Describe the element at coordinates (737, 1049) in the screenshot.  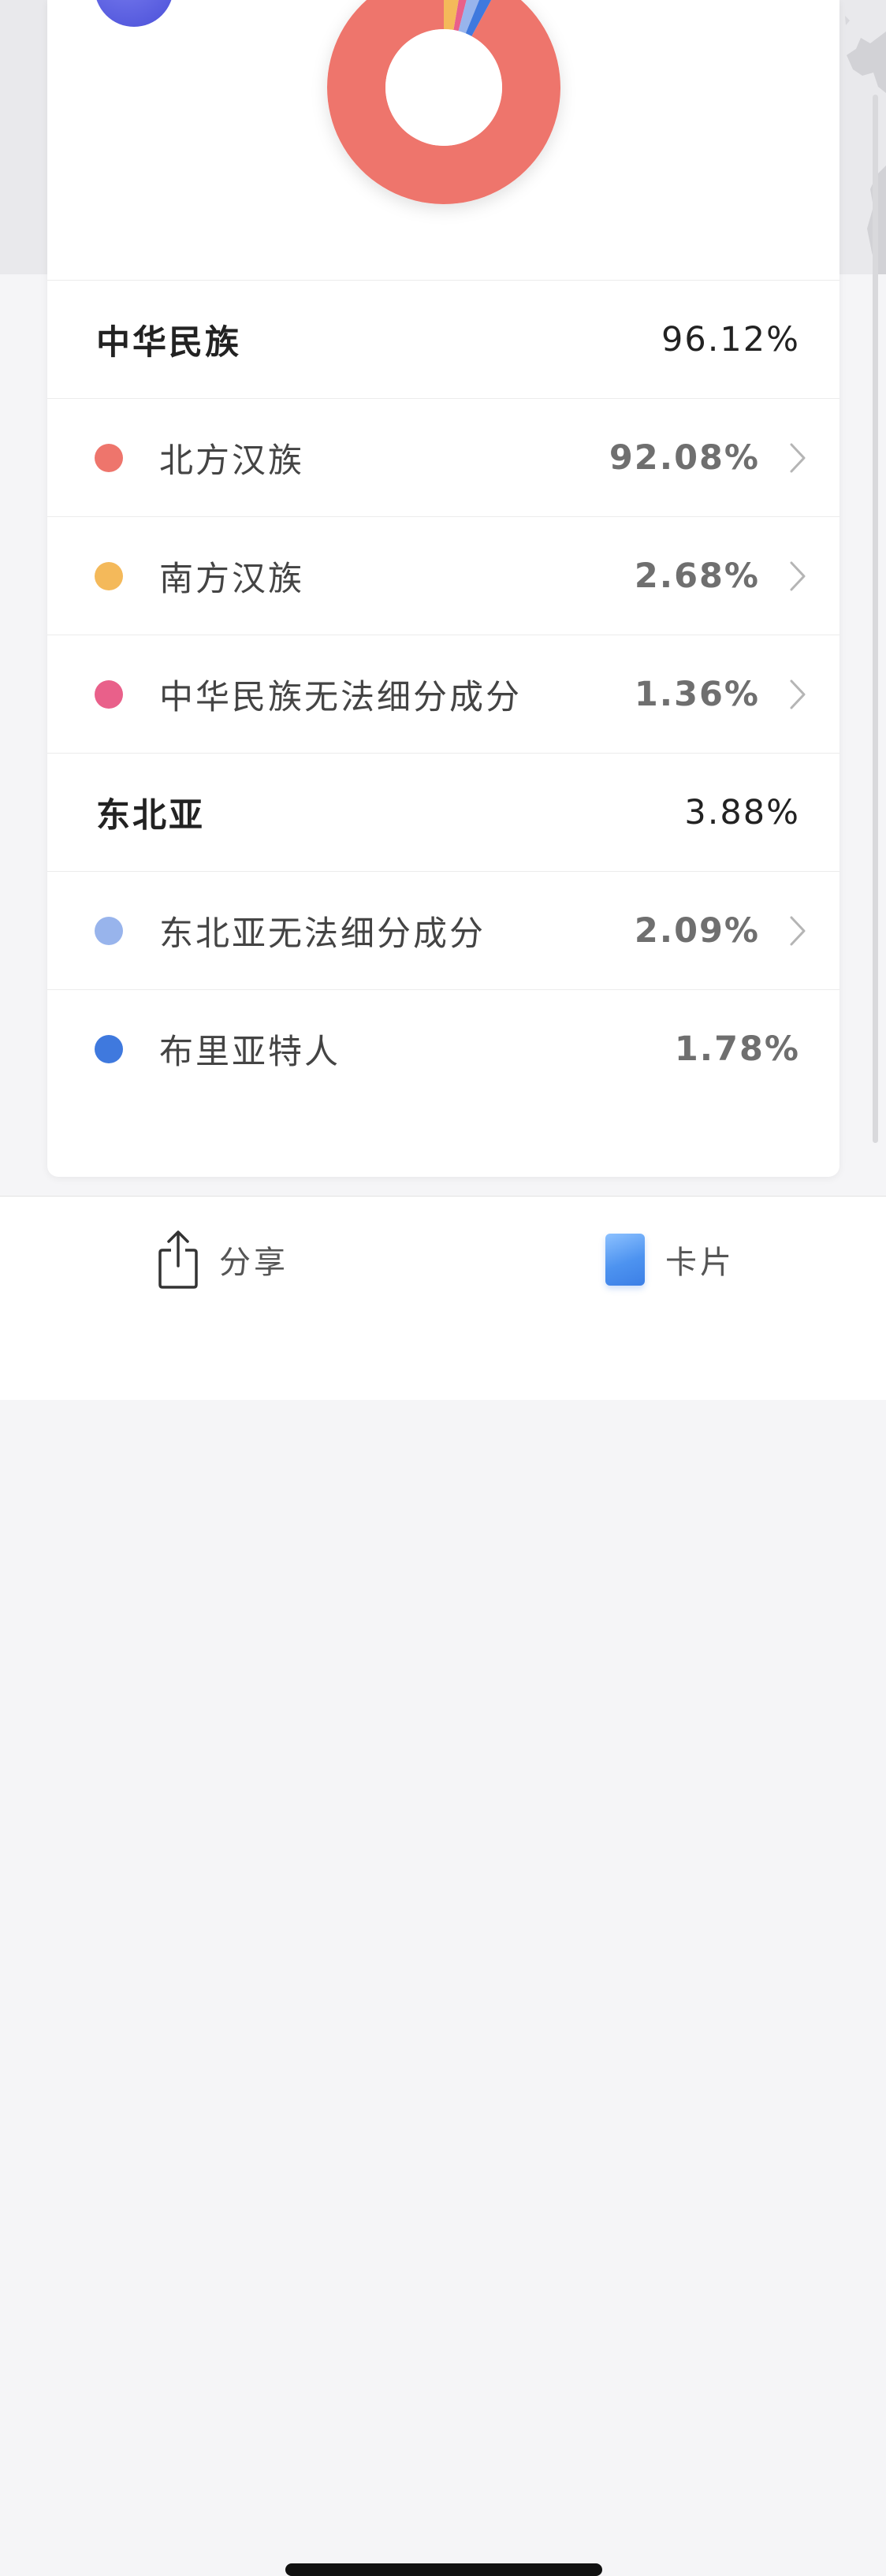
I see `component-percent: 1.78%` at that location.